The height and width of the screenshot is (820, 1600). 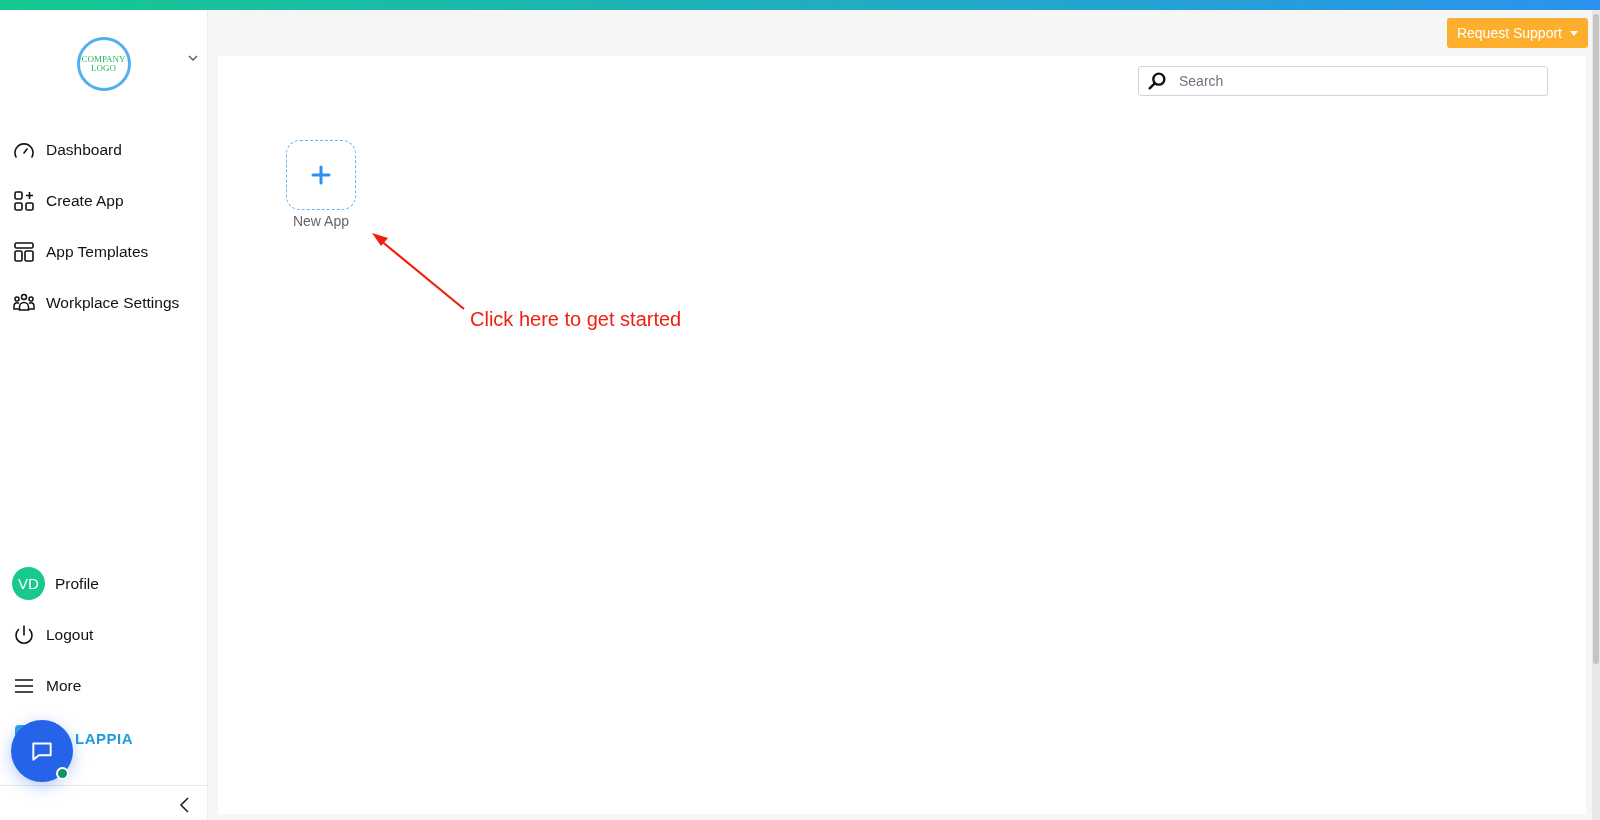 I want to click on search-field: Search, so click(x=1343, y=81).